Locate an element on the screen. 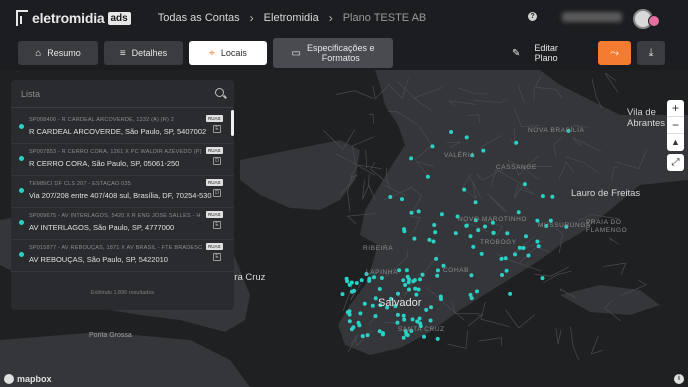 This screenshot has width=688, height=387. download-button: ⤓ is located at coordinates (651, 53).